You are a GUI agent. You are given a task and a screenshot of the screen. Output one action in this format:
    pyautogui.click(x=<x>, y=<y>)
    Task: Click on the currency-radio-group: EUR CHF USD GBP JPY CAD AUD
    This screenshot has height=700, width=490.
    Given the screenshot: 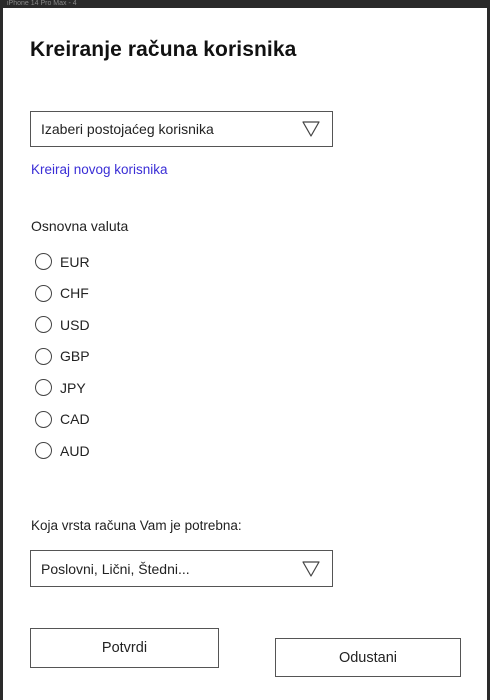 What is the action you would take?
    pyautogui.click(x=62, y=356)
    